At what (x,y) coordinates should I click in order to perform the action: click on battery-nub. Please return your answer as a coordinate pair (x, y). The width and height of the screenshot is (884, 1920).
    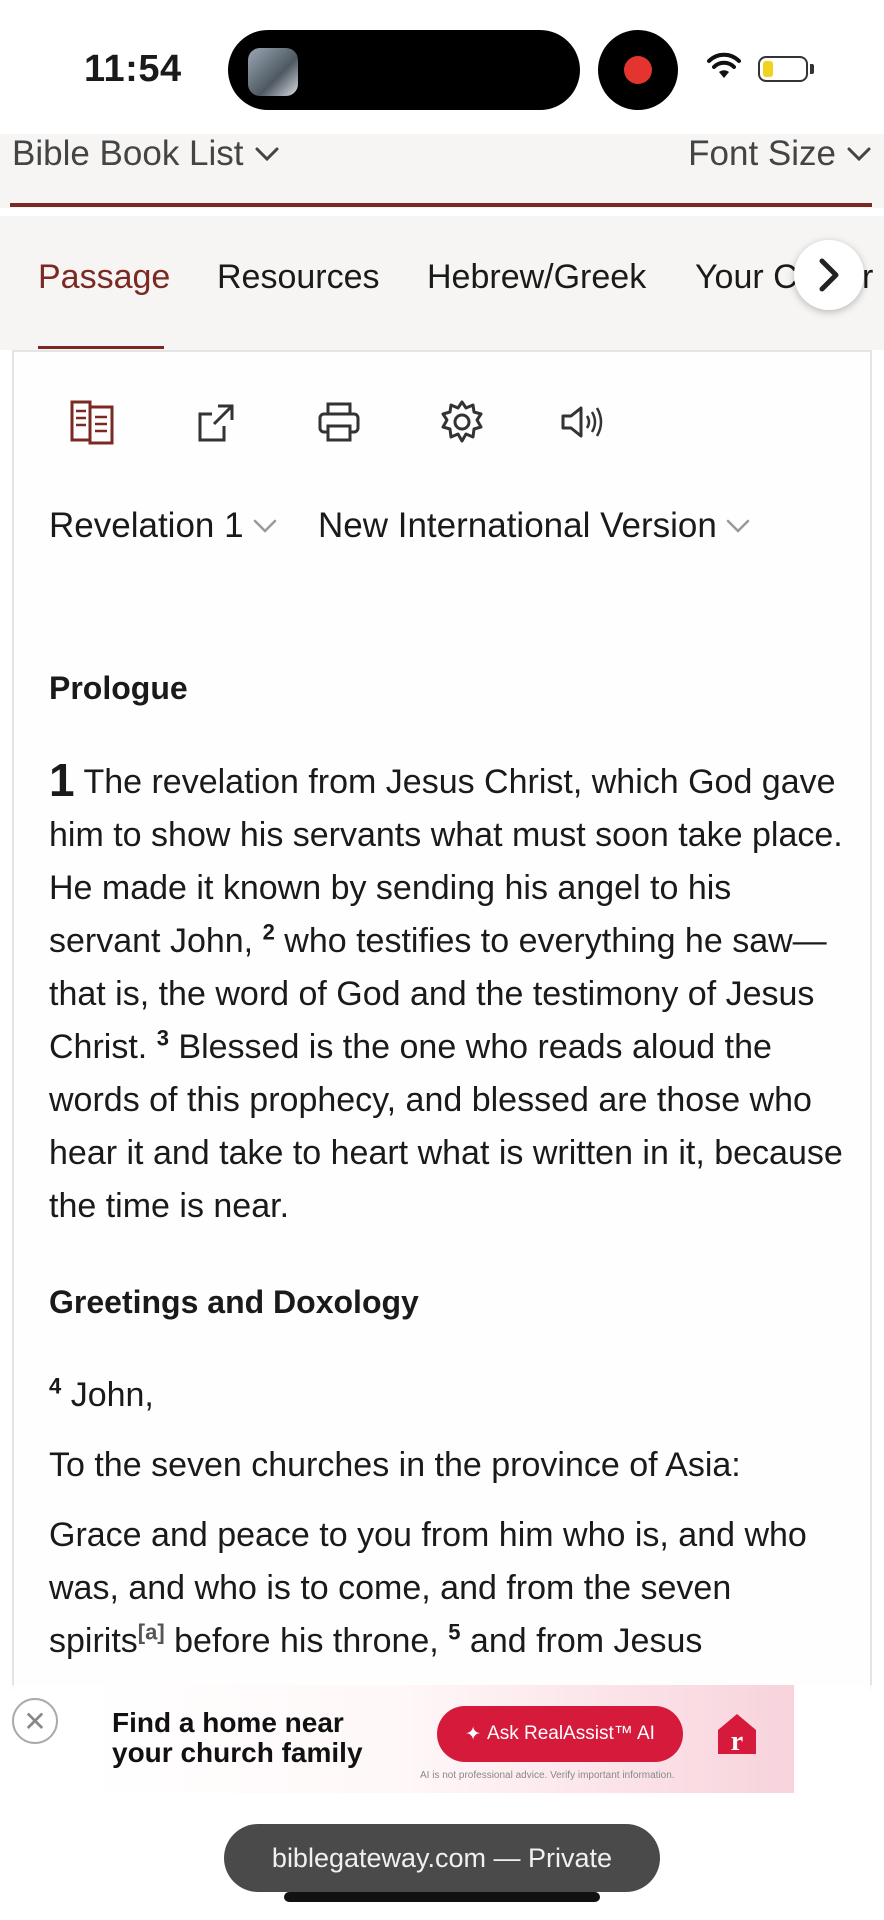
    Looking at the image, I should click on (812, 69).